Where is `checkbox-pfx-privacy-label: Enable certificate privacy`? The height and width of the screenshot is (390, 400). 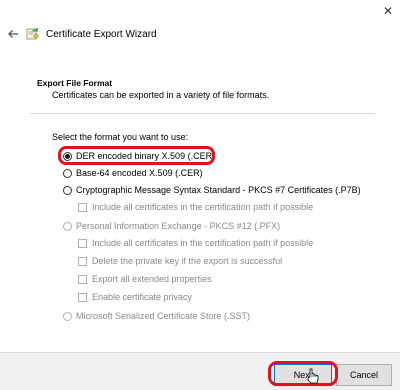
checkbox-pfx-privacy-label: Enable certificate privacy is located at coordinates (142, 297).